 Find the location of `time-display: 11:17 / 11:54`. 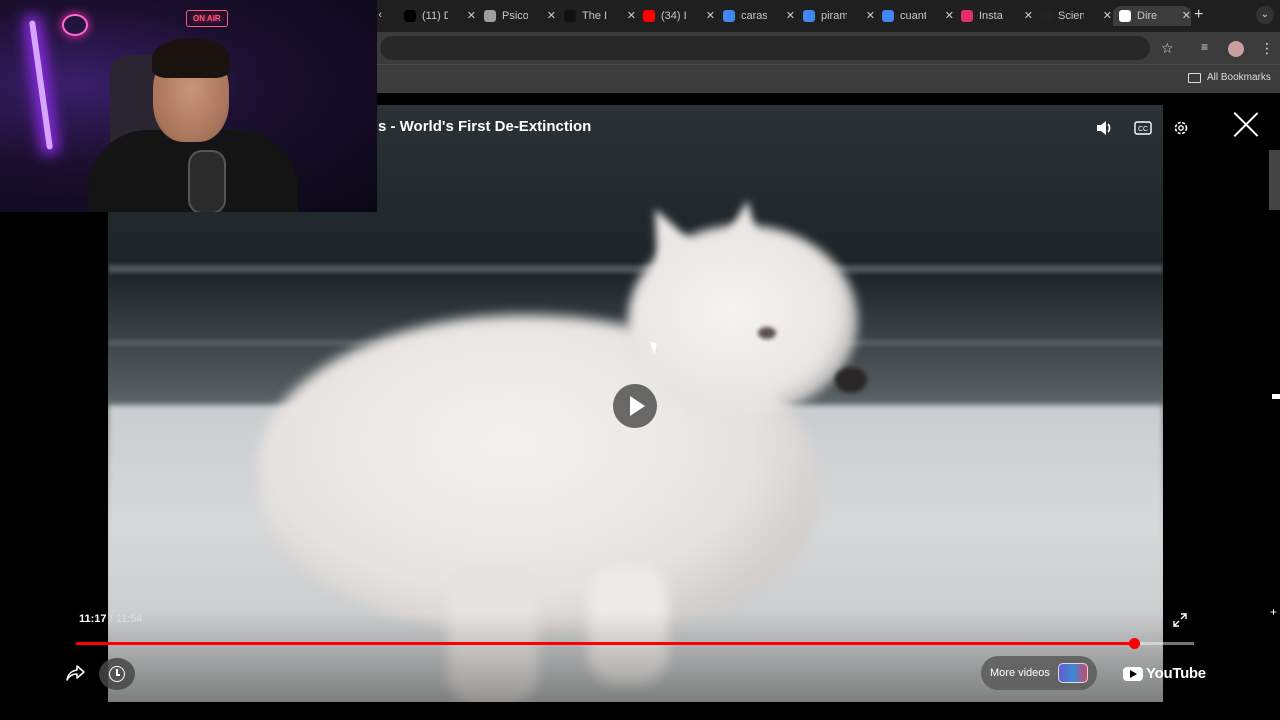

time-display: 11:17 / 11:54 is located at coordinates (110, 619).